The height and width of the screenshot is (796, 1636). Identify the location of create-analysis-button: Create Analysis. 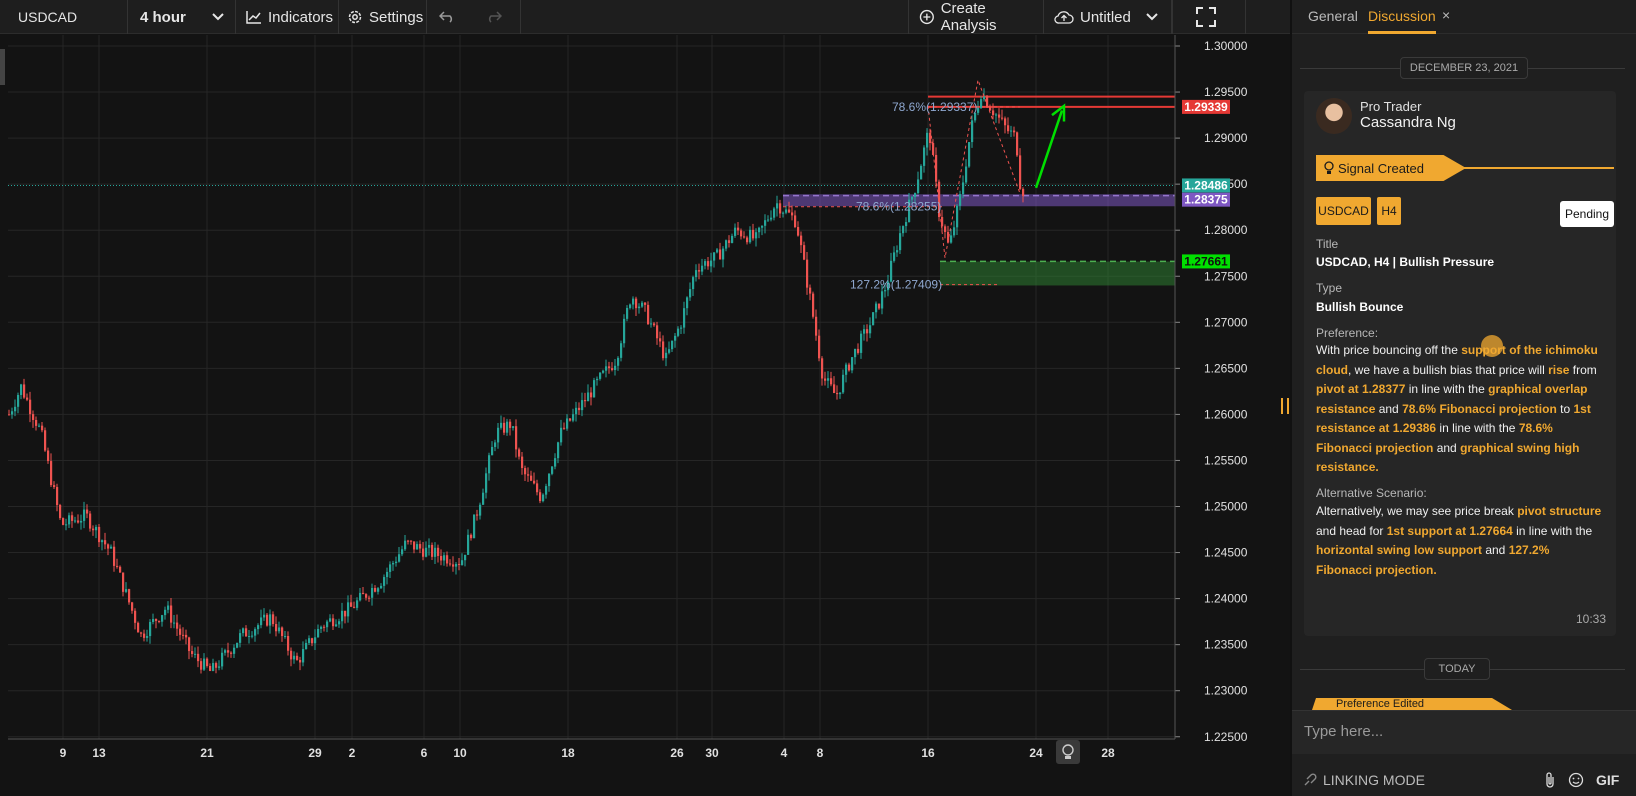
(976, 17).